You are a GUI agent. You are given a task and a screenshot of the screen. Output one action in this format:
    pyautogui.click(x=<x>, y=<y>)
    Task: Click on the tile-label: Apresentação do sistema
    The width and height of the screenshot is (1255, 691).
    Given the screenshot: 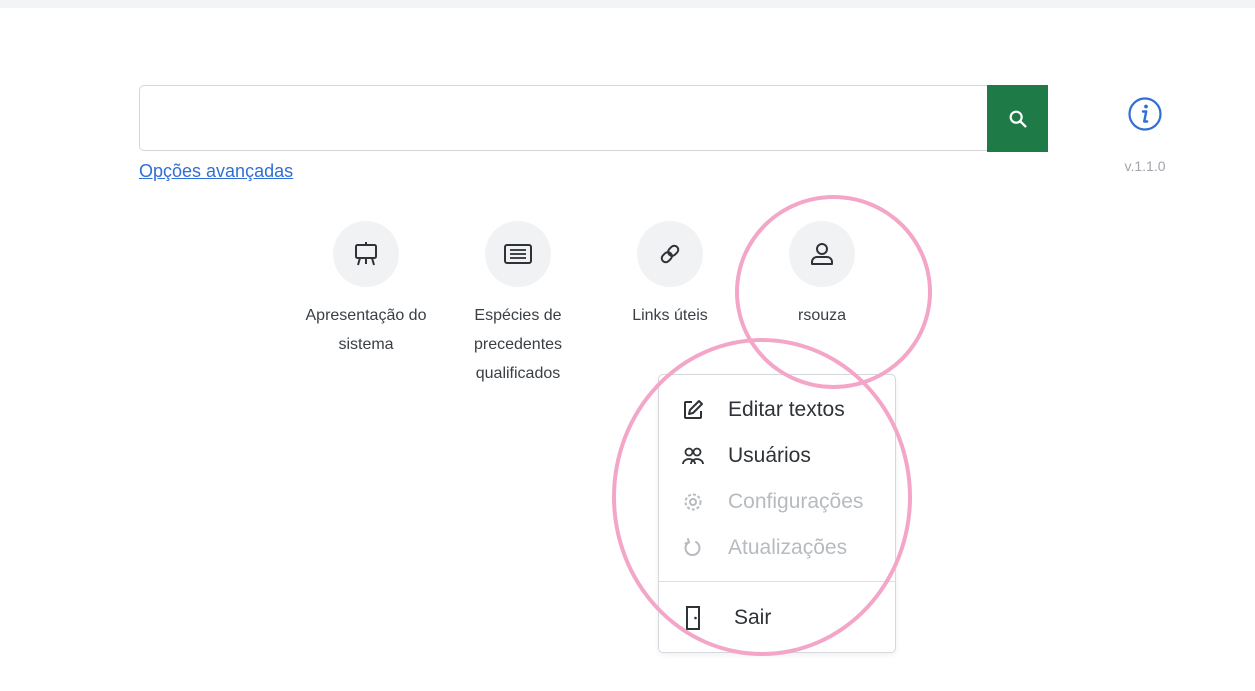 What is the action you would take?
    pyautogui.click(x=366, y=330)
    